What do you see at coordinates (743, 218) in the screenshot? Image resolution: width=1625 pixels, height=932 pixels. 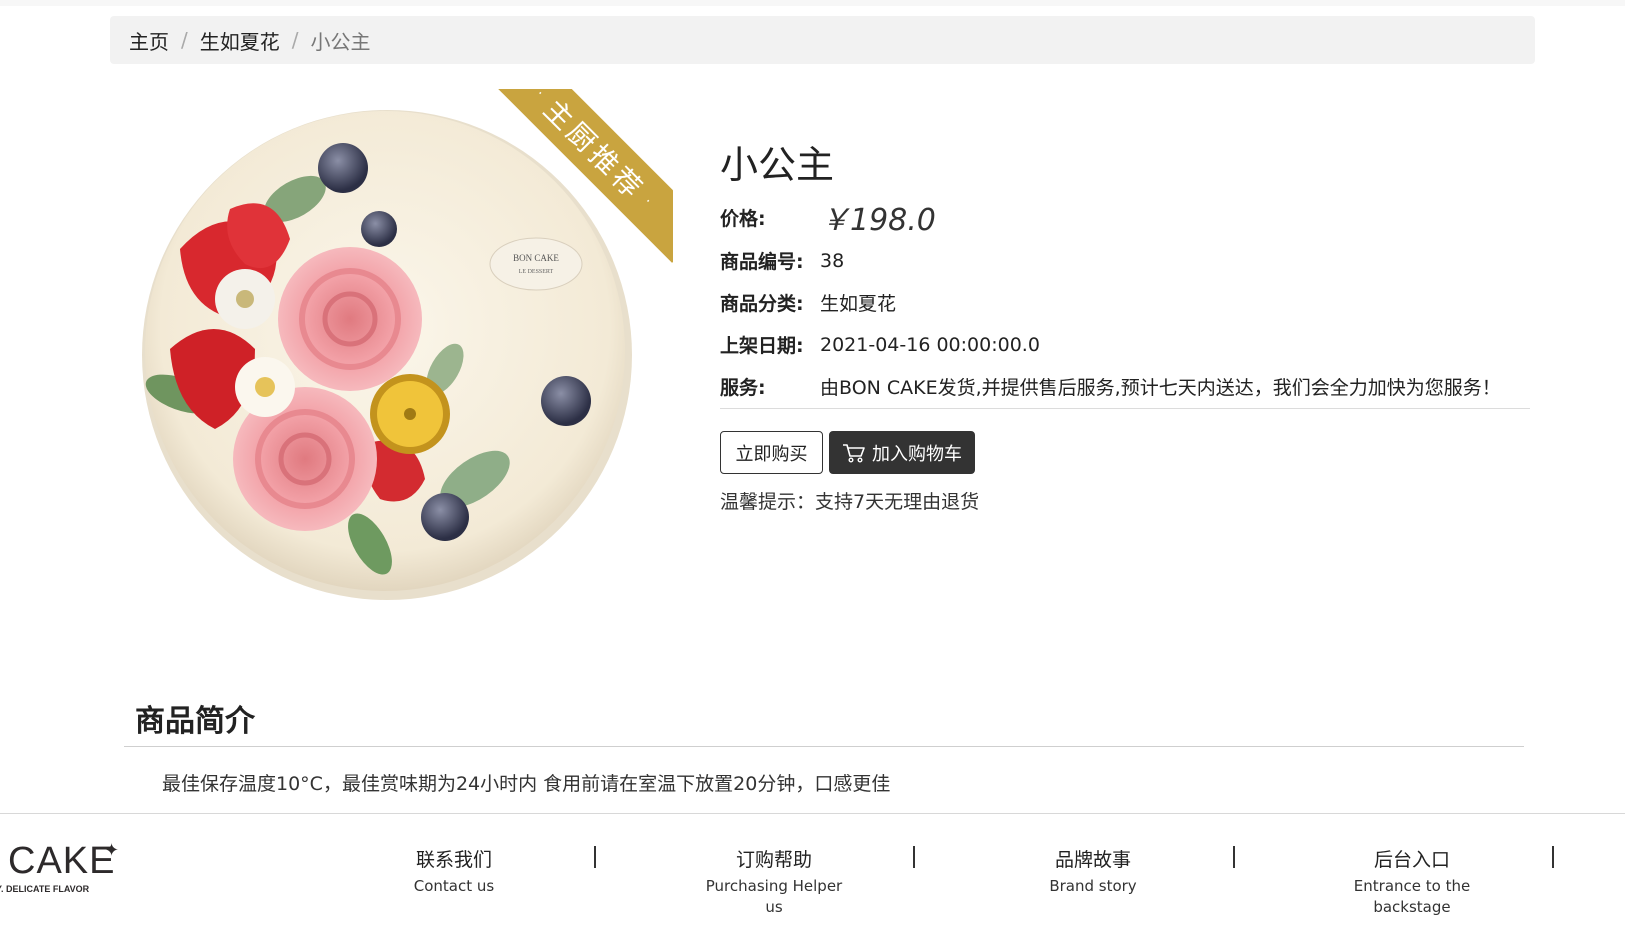 I see `price-label: 价格:` at bounding box center [743, 218].